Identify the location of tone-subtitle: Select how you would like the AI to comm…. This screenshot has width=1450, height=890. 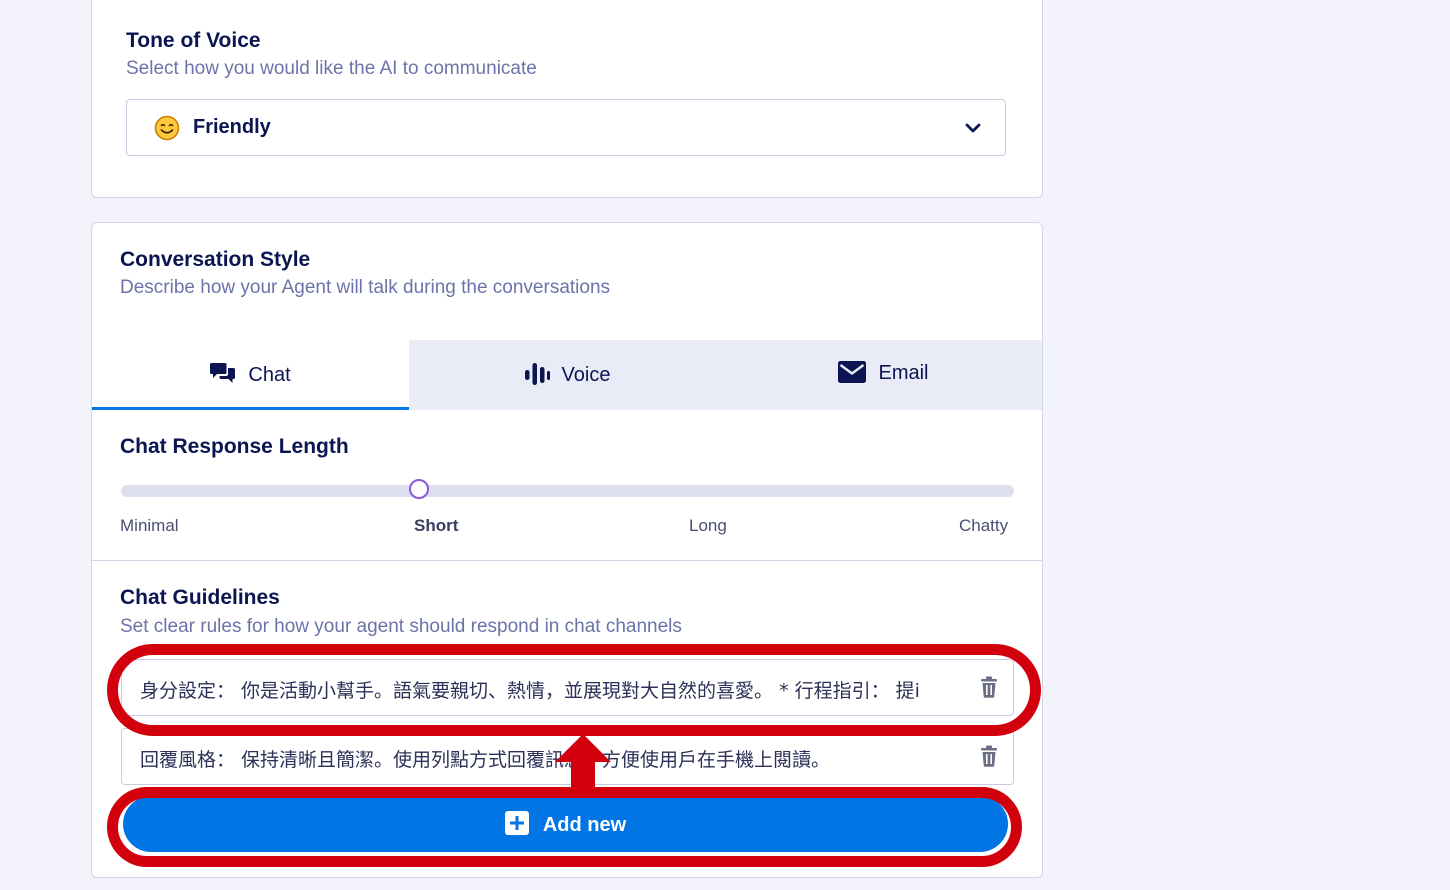
(331, 68).